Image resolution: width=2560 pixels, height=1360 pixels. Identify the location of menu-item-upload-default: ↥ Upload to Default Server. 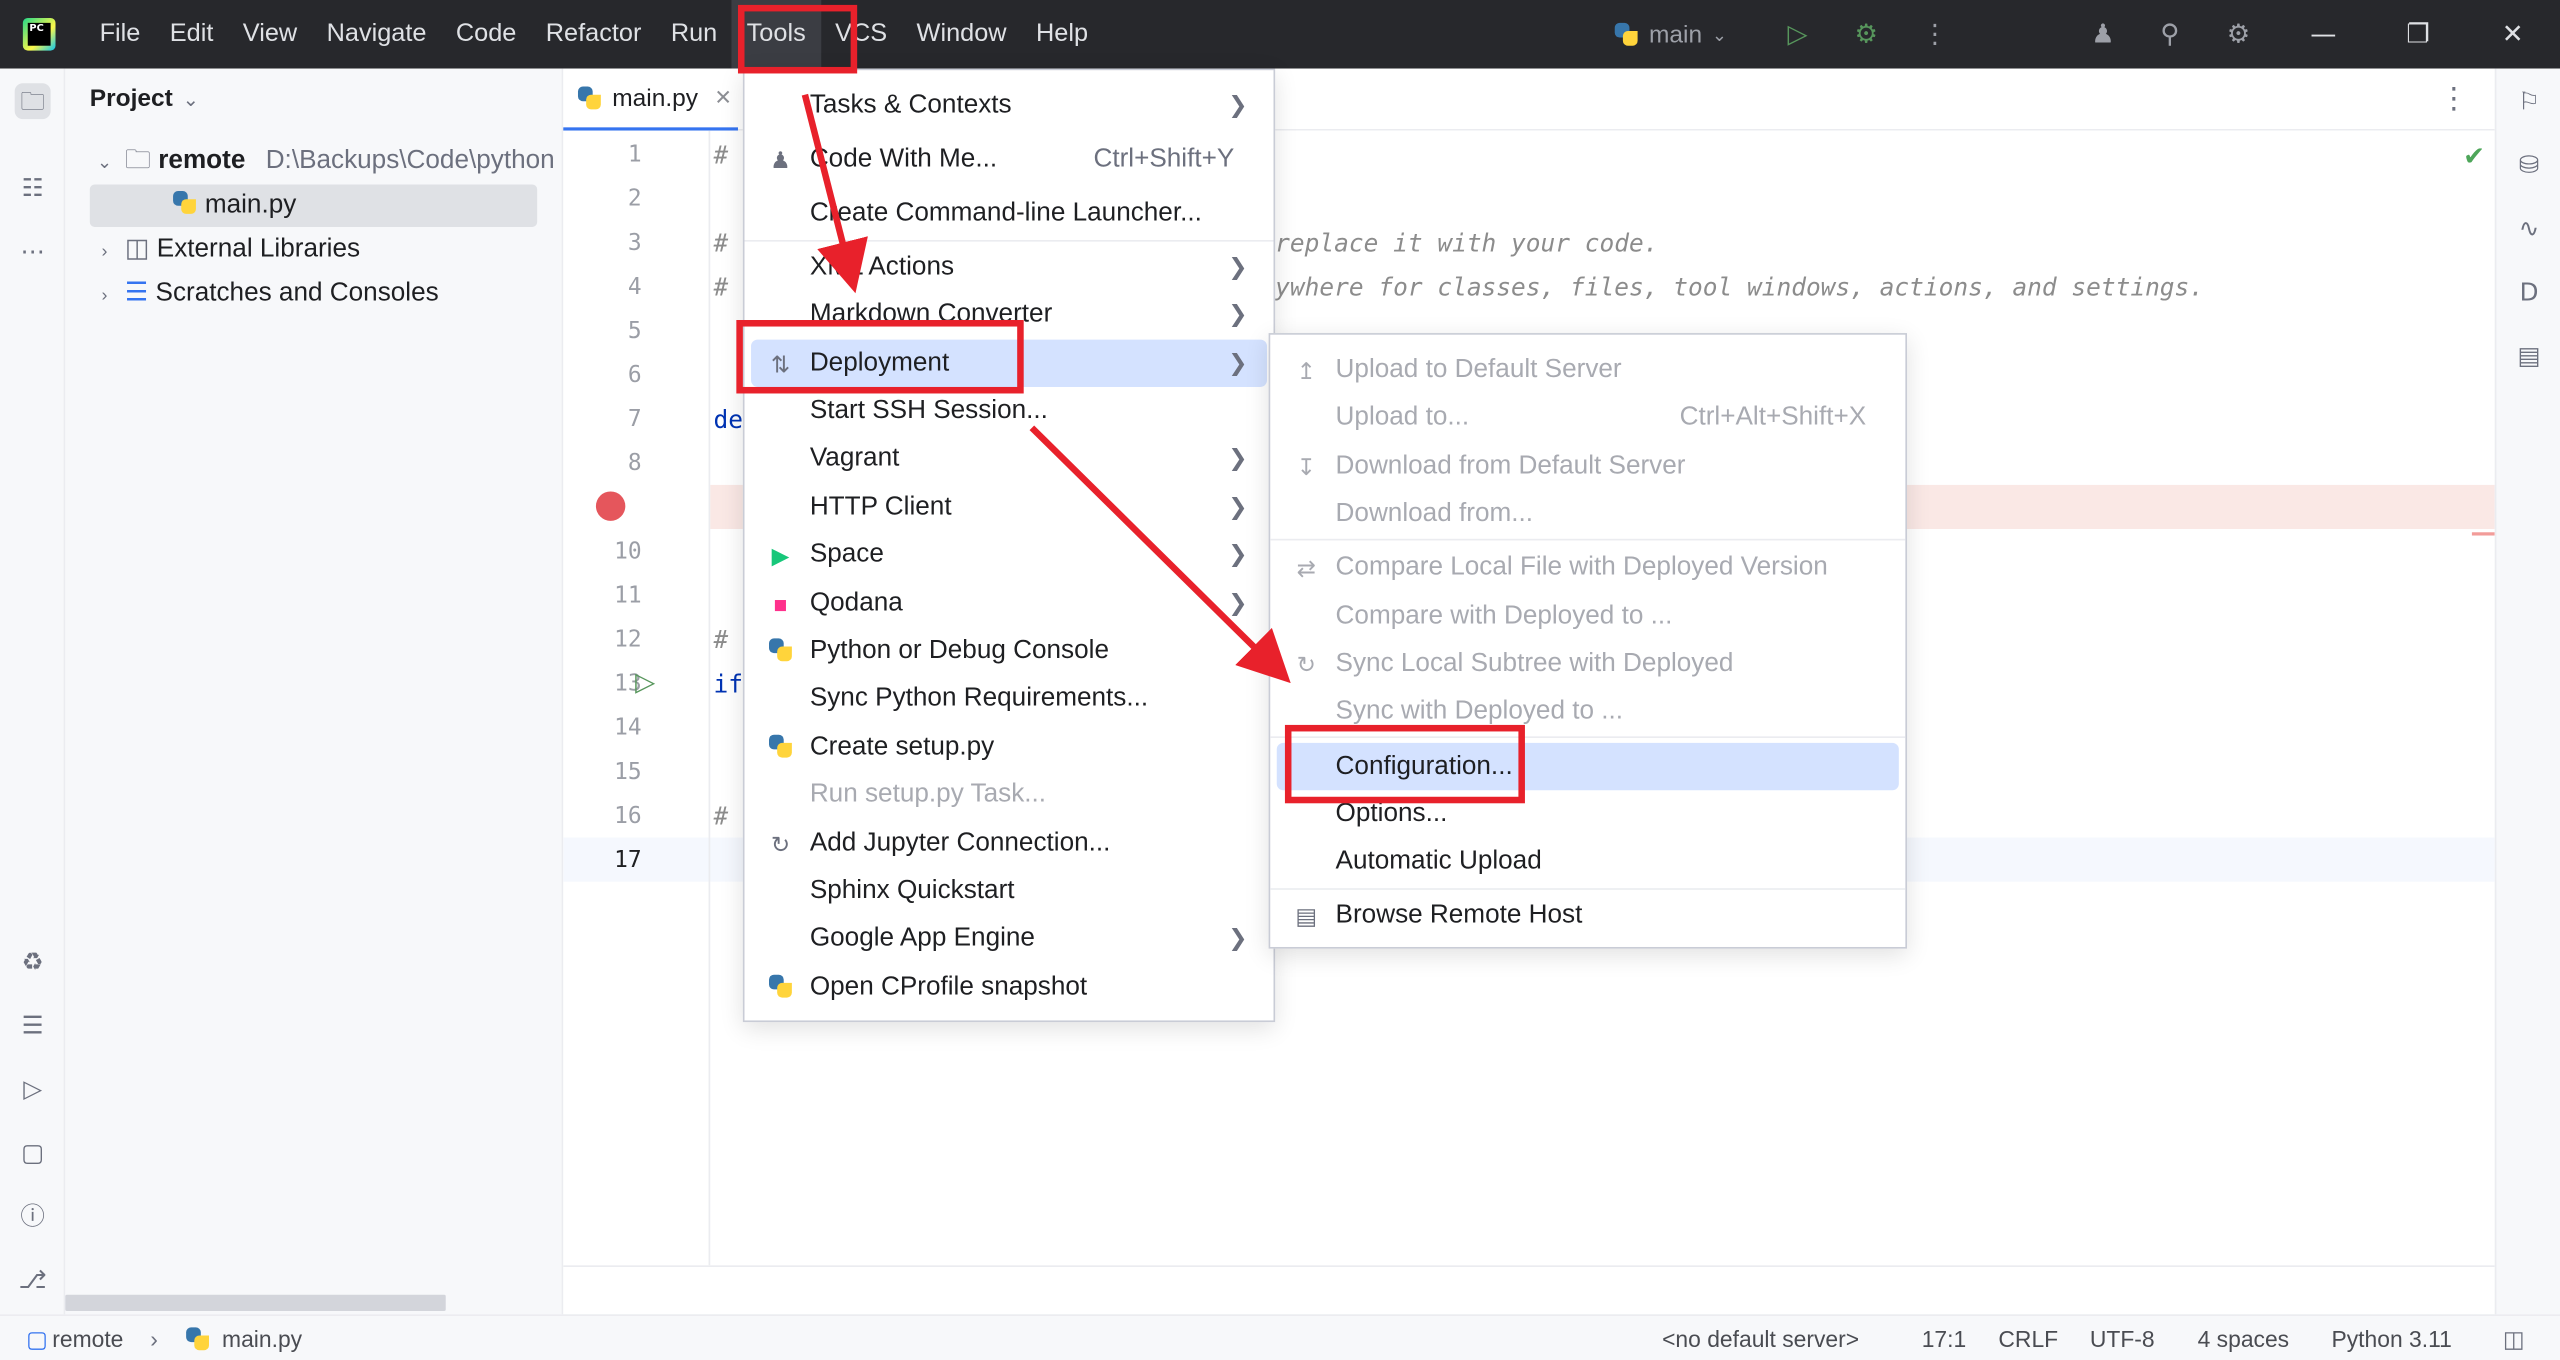
(1588, 369).